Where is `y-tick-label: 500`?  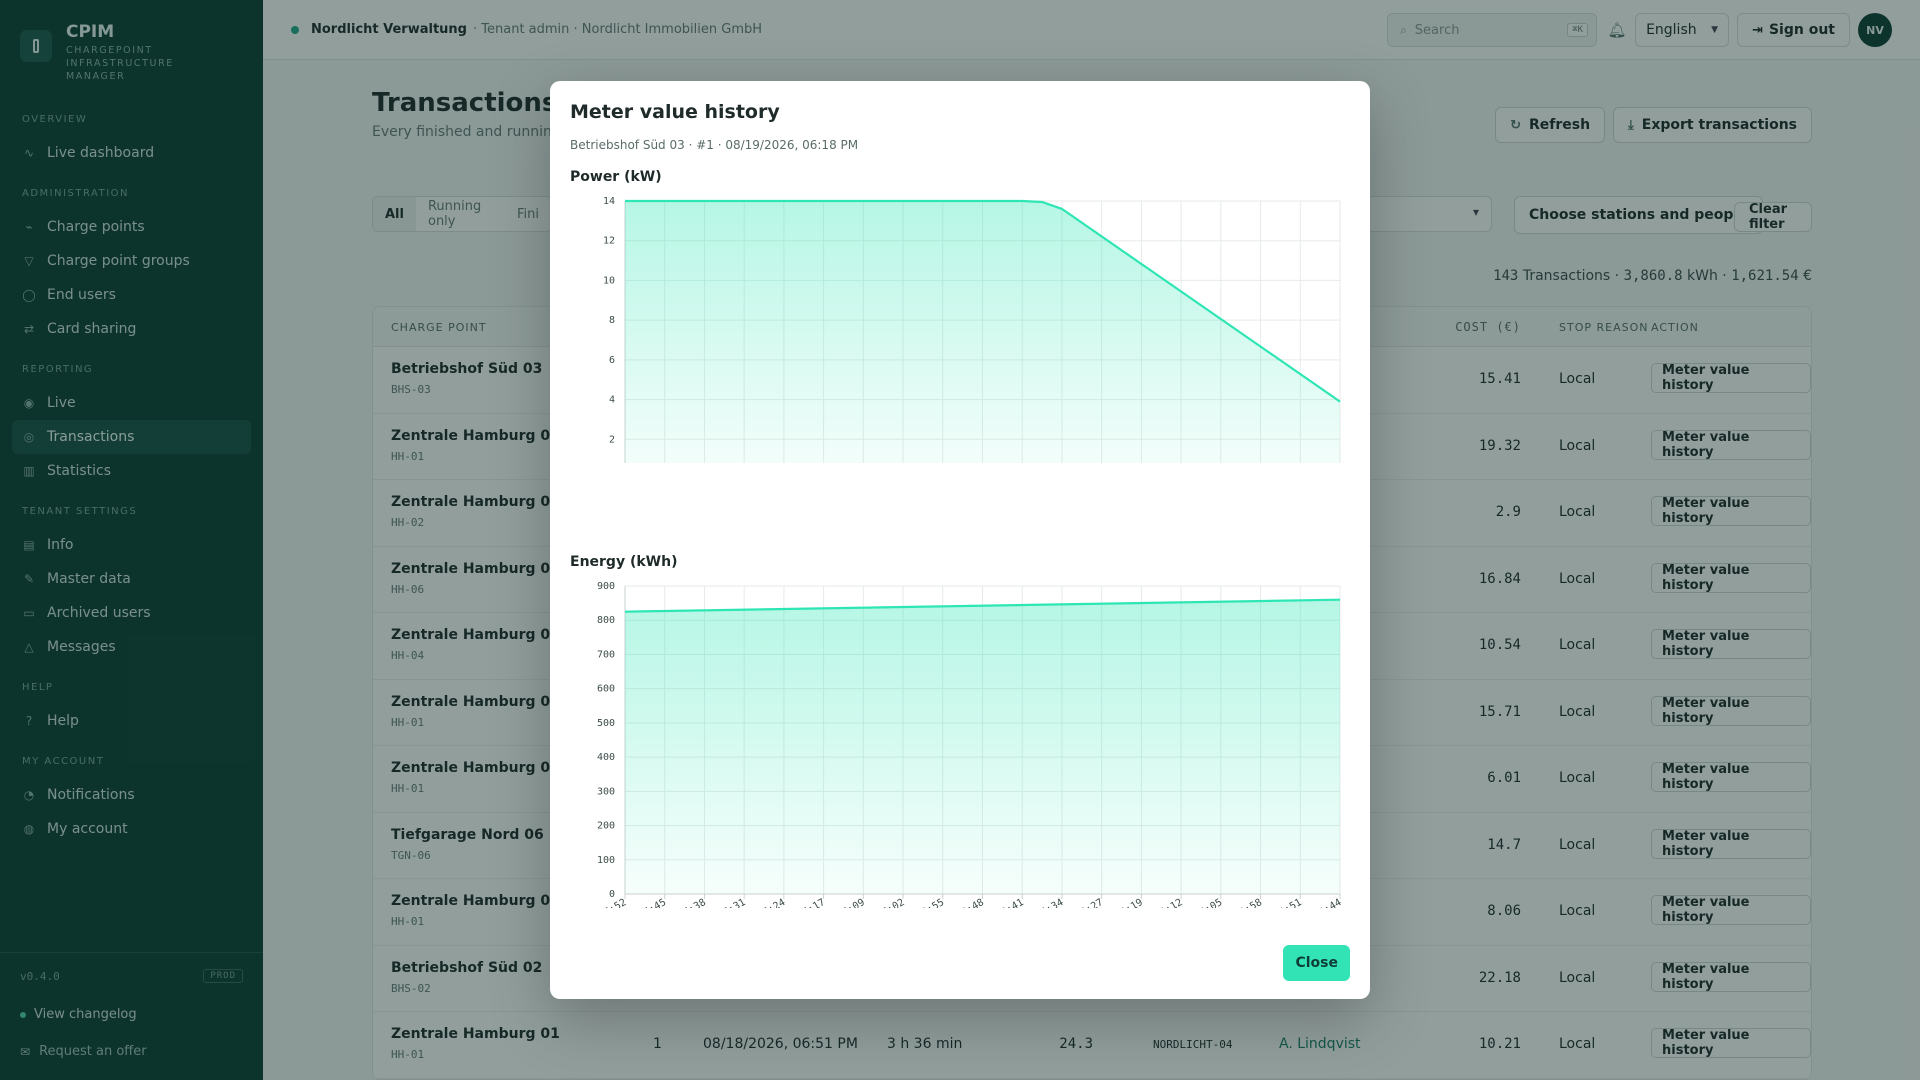 y-tick-label: 500 is located at coordinates (606, 723).